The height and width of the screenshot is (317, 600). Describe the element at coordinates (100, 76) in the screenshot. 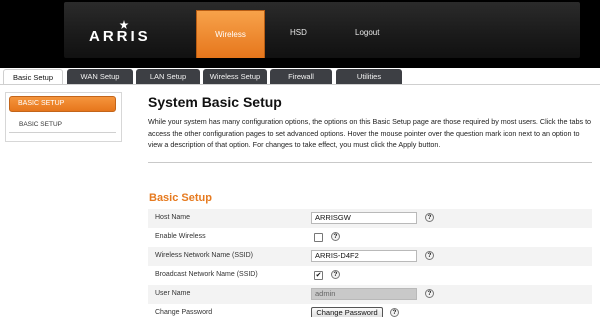

I see `tab-wan-setup: WAN Setup` at that location.